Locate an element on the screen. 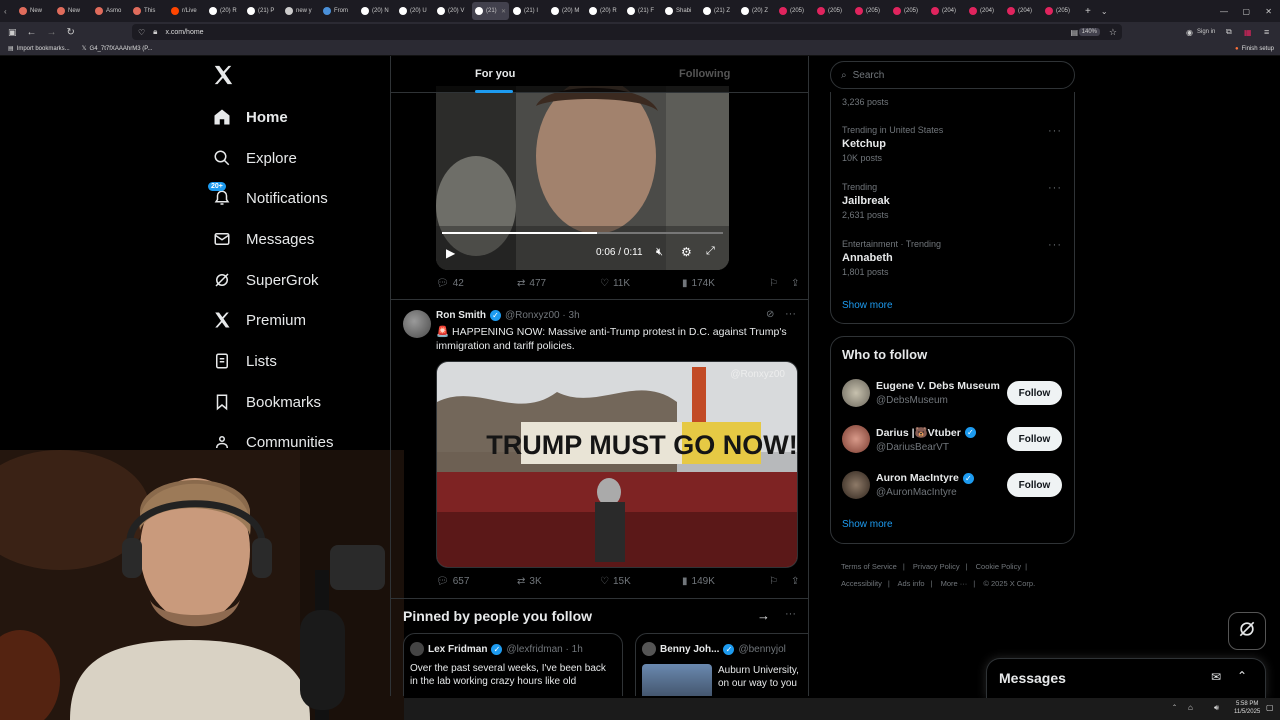 Image resolution: width=1280 pixels, height=720 pixels. tray-chevron-icon: ⌃ is located at coordinates (1174, 707).